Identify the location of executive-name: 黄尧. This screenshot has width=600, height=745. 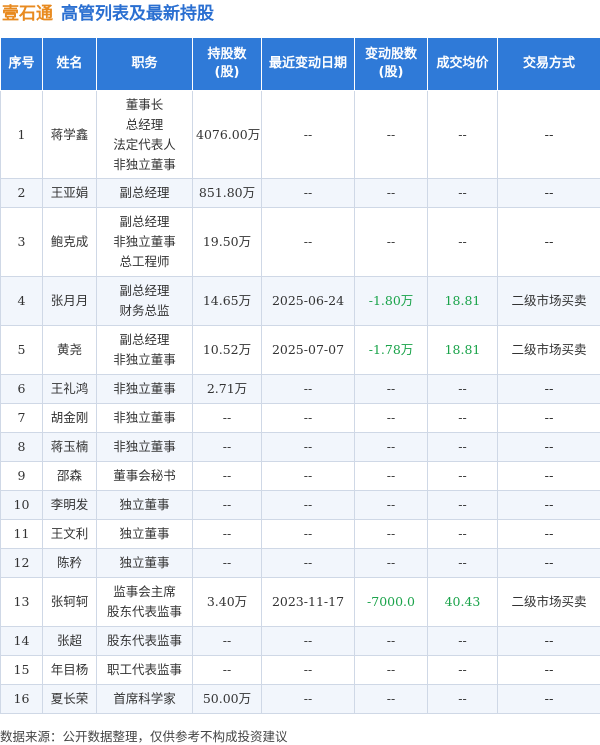
(70, 350).